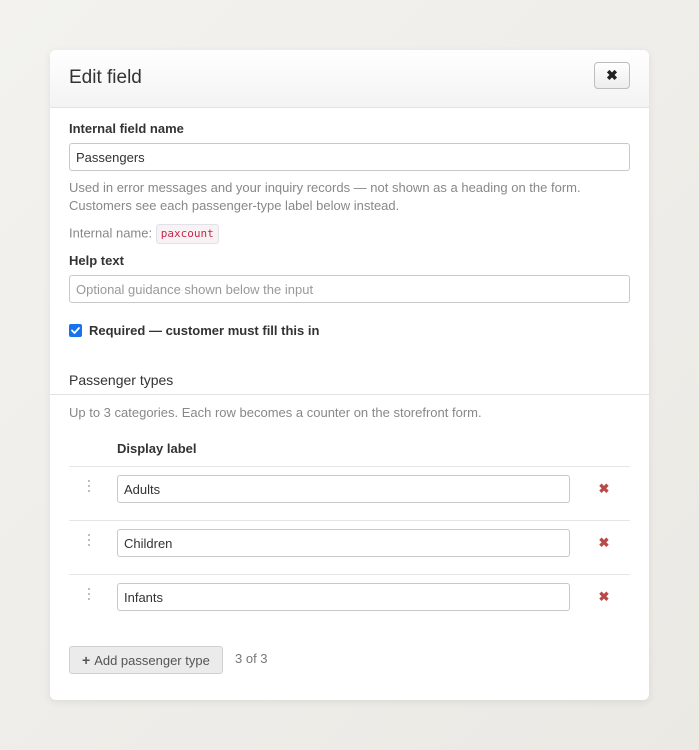 The height and width of the screenshot is (750, 699). Describe the element at coordinates (343, 597) in the screenshot. I see `passenger-type-input-infants` at that location.